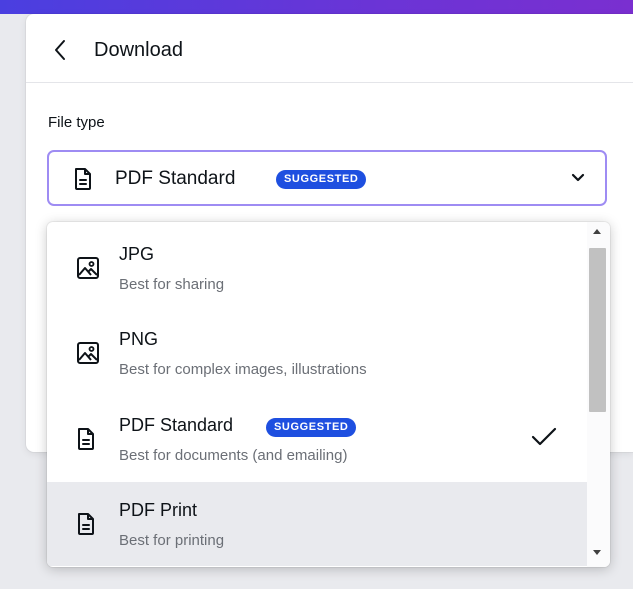 This screenshot has height=589, width=633. I want to click on scroll-up-arrow-icon, so click(597, 231).